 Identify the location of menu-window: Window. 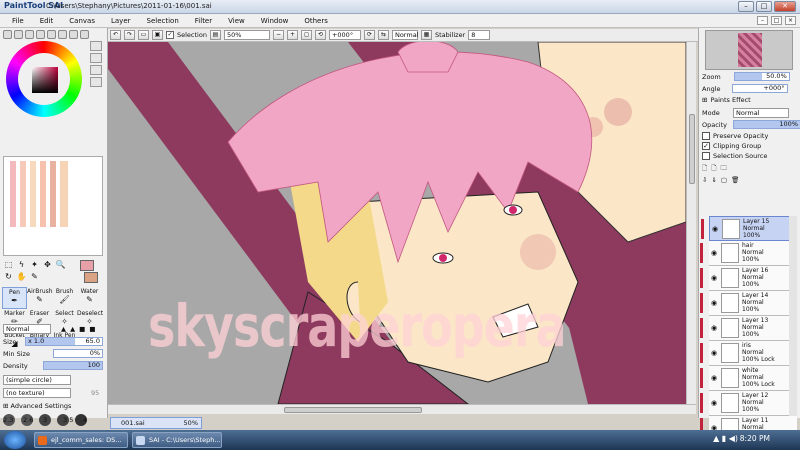
(275, 21).